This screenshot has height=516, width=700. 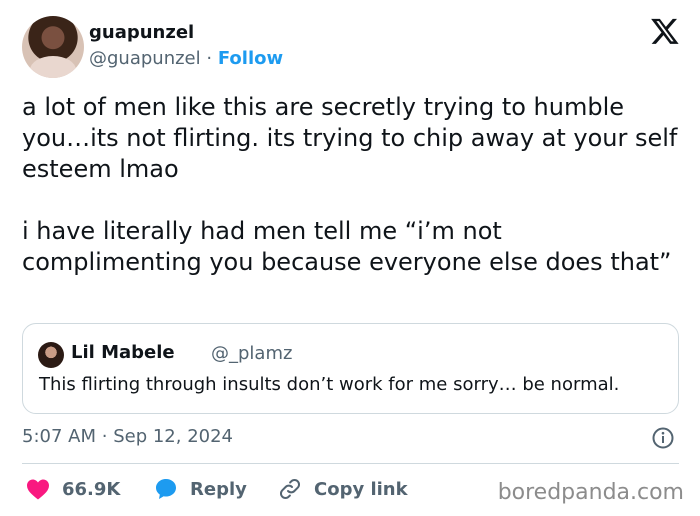 What do you see at coordinates (352, 47) in the screenshot?
I see `tweet-header: guapunzel @guapunzel · Follow` at bounding box center [352, 47].